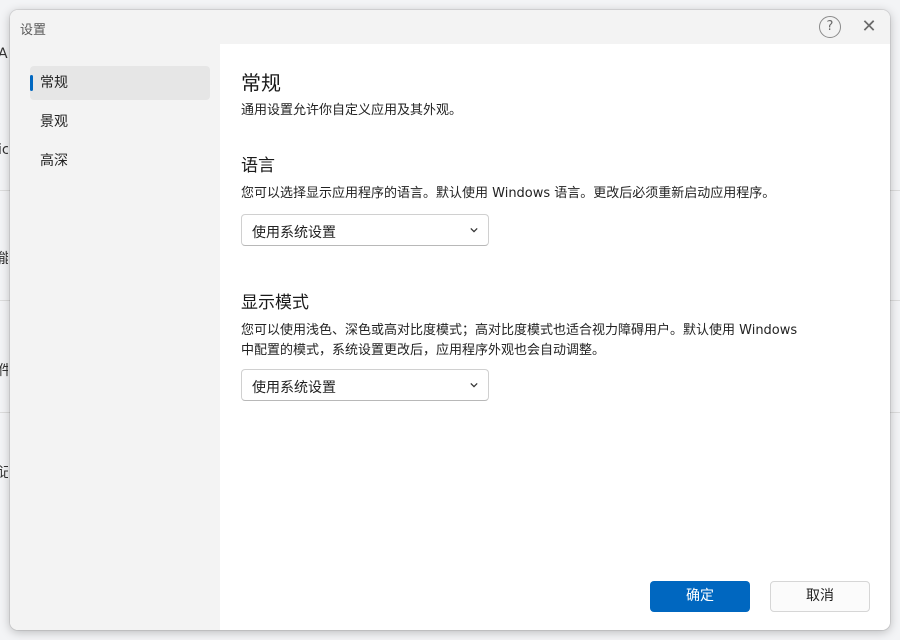  Describe the element at coordinates (31, 83) in the screenshot. I see `active-indicator` at that location.